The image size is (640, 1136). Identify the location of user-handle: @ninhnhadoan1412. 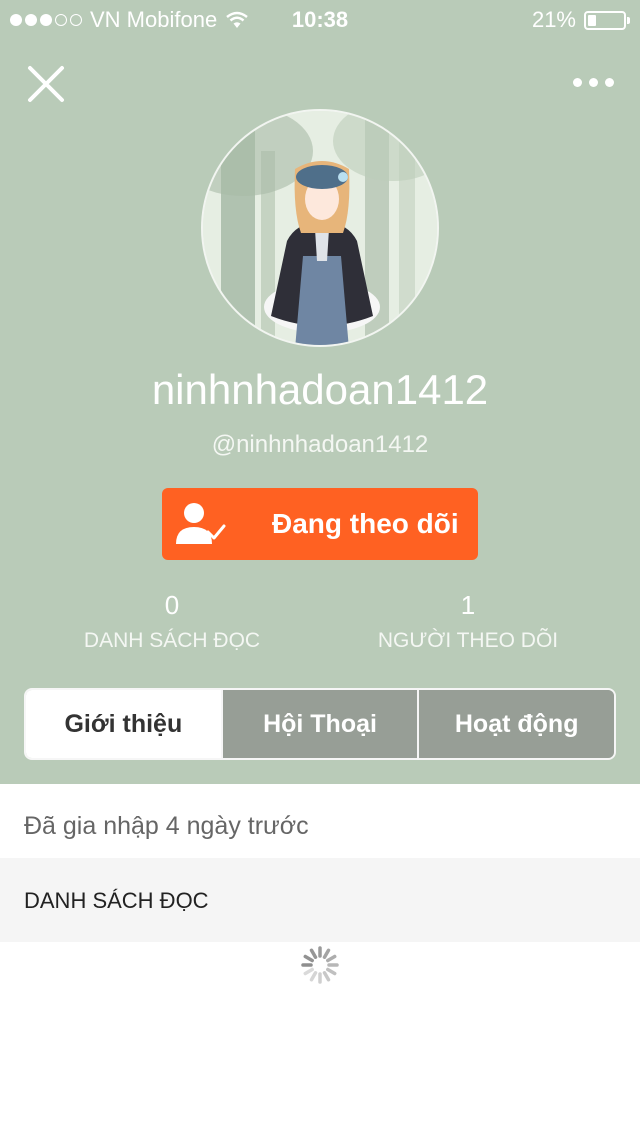
(320, 444).